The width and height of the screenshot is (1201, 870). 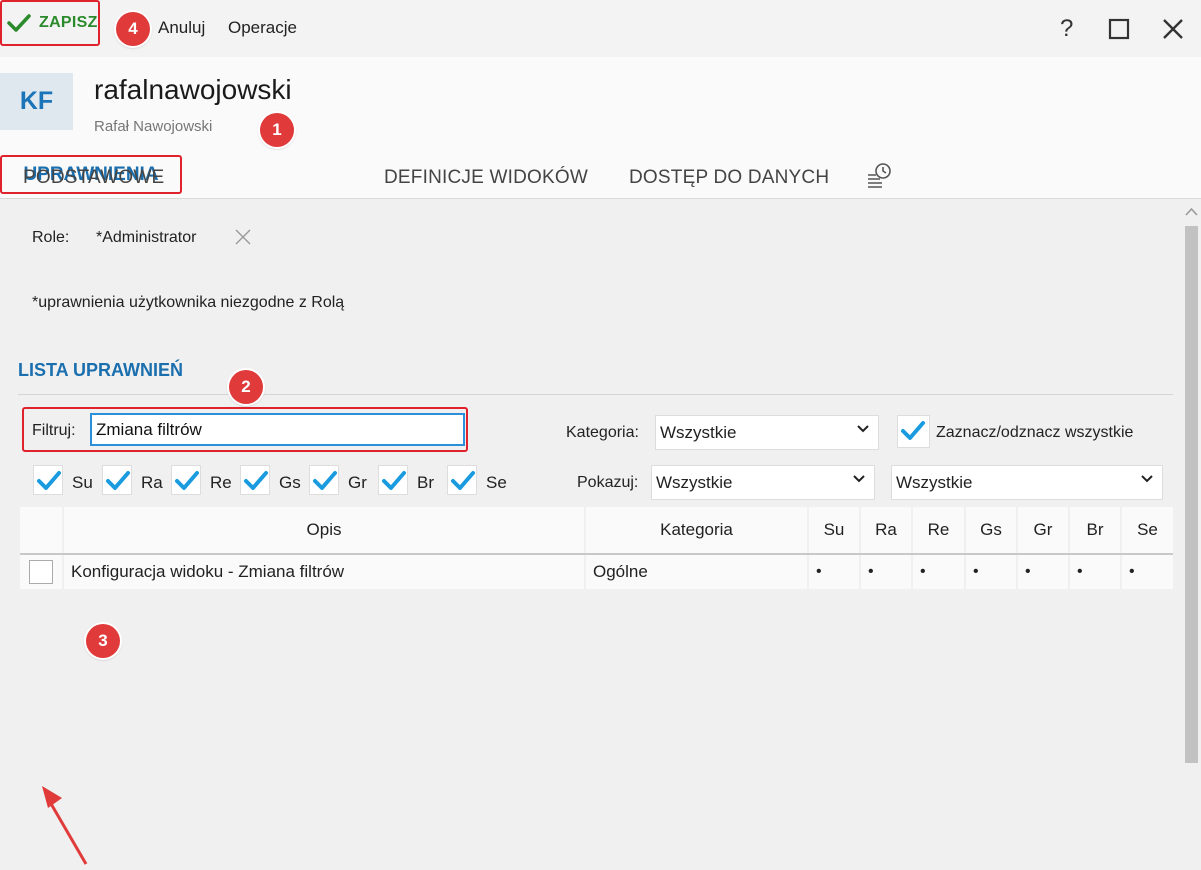 What do you see at coordinates (1095, 530) in the screenshot?
I see `column-header-br: Br` at bounding box center [1095, 530].